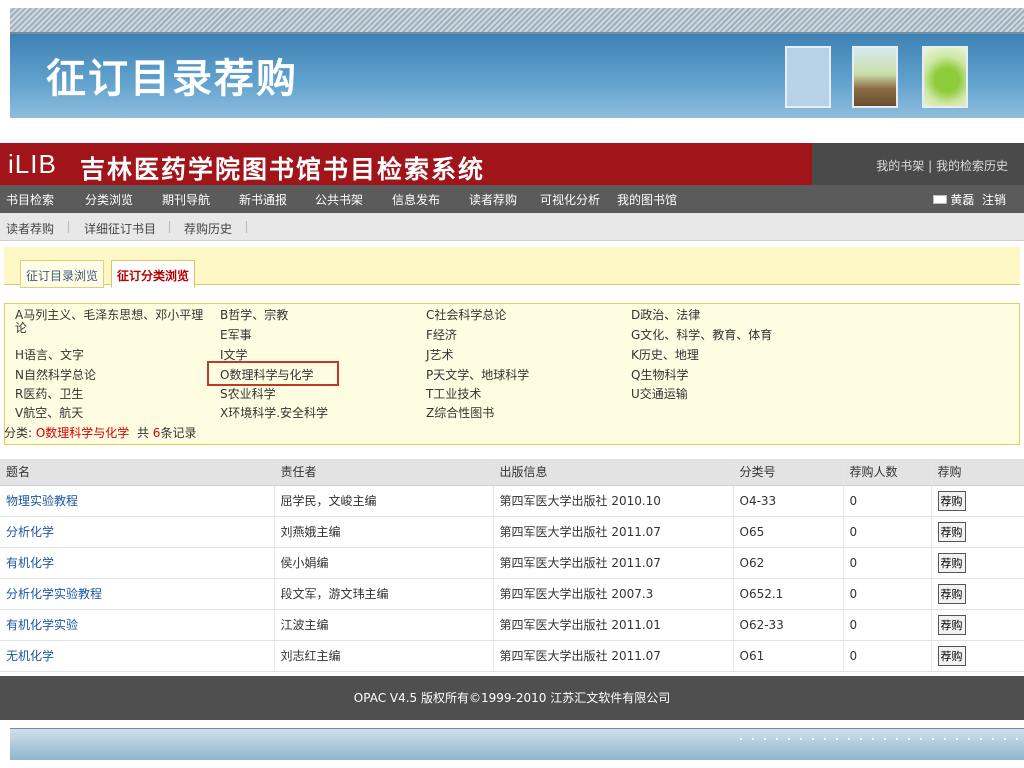 This screenshot has width=1024, height=768. What do you see at coordinates (787, 472) in the screenshot?
I see `column-header-class-no: 分类号` at bounding box center [787, 472].